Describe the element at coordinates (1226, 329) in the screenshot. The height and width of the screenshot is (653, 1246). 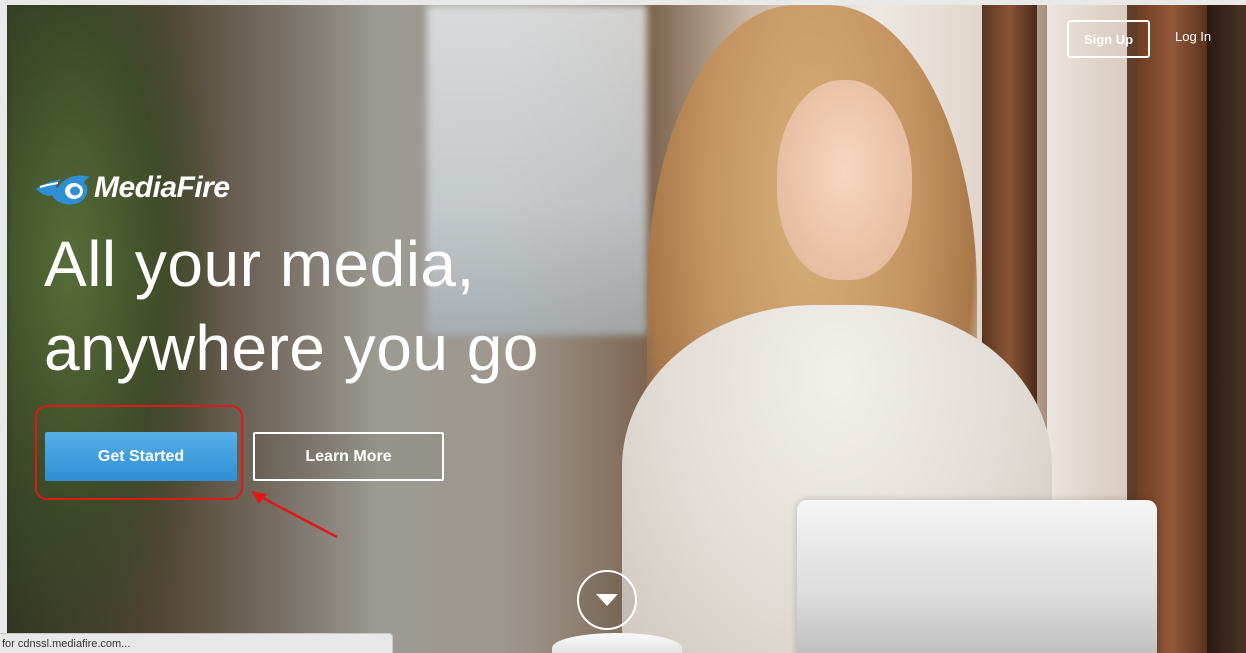
I see `background-wood-panel` at that location.